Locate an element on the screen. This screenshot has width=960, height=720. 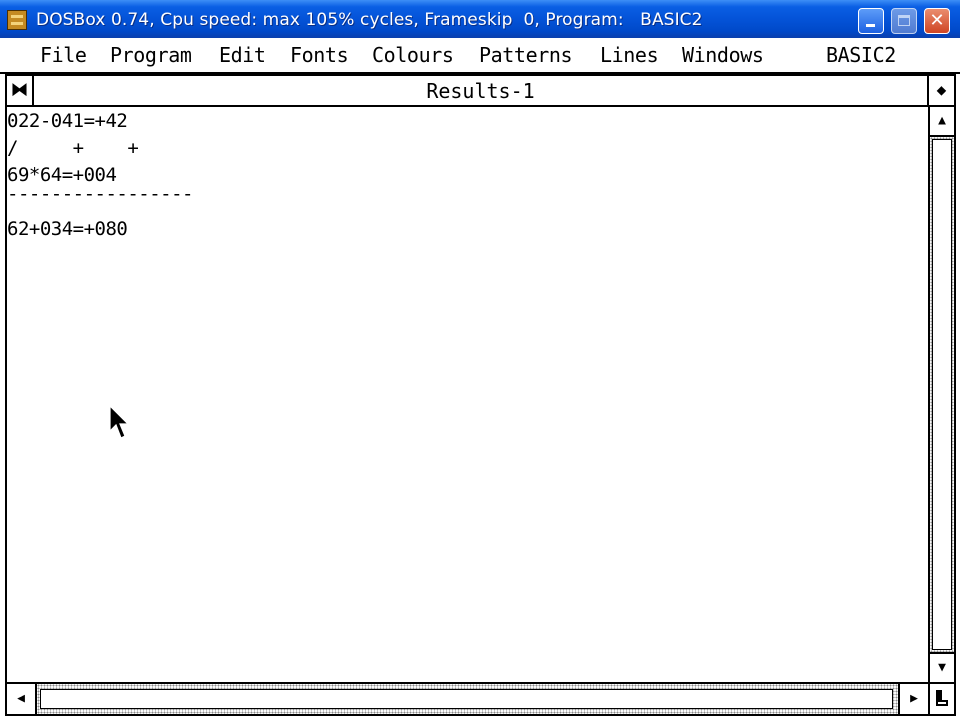
close-button: ✕ is located at coordinates (937, 21).